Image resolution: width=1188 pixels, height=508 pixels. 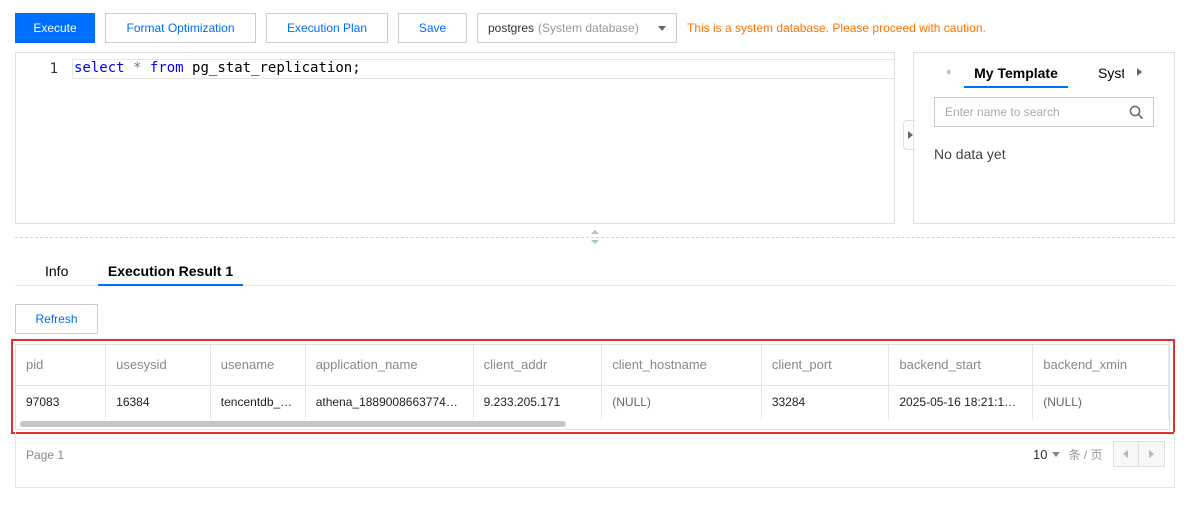 I want to click on table-cell: 16384, so click(x=158, y=402).